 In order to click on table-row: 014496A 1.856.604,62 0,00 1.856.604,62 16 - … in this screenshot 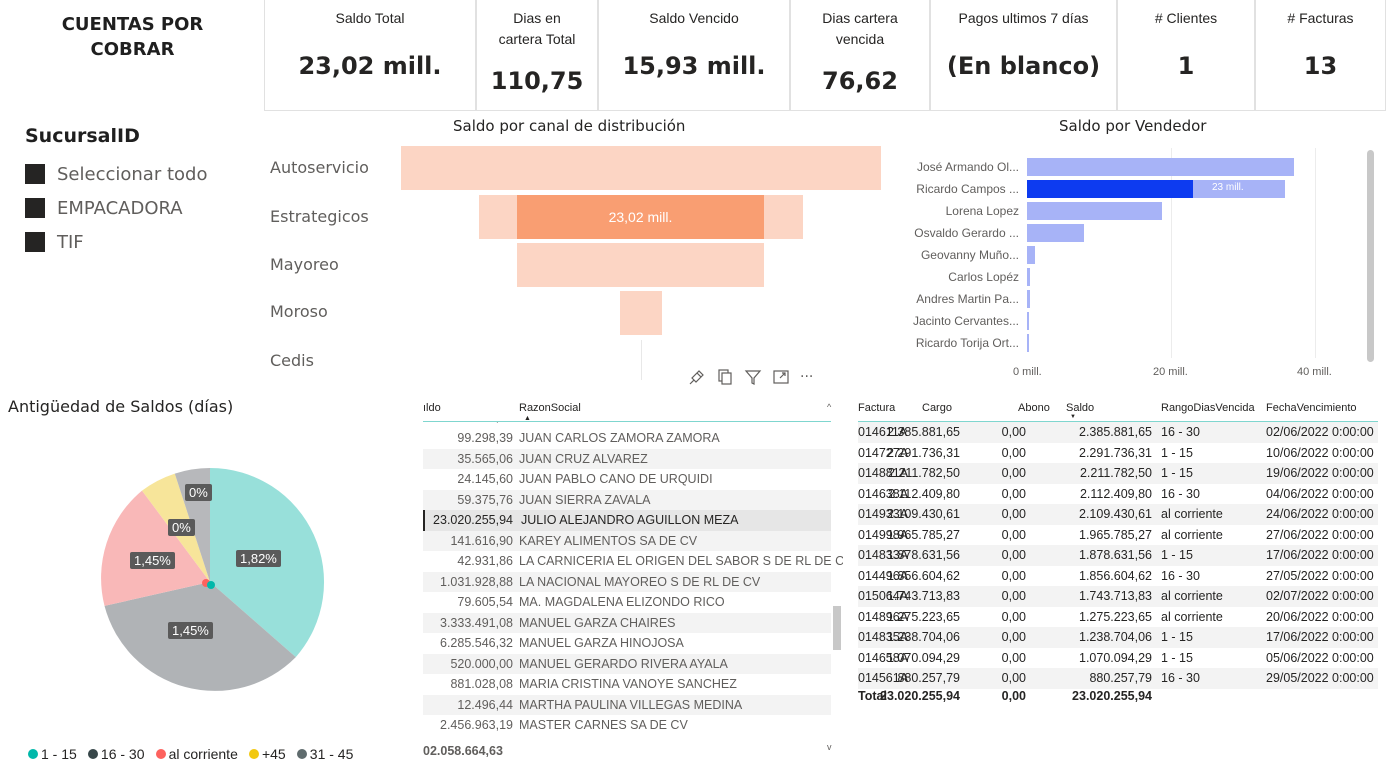, I will do `click(1118, 576)`.